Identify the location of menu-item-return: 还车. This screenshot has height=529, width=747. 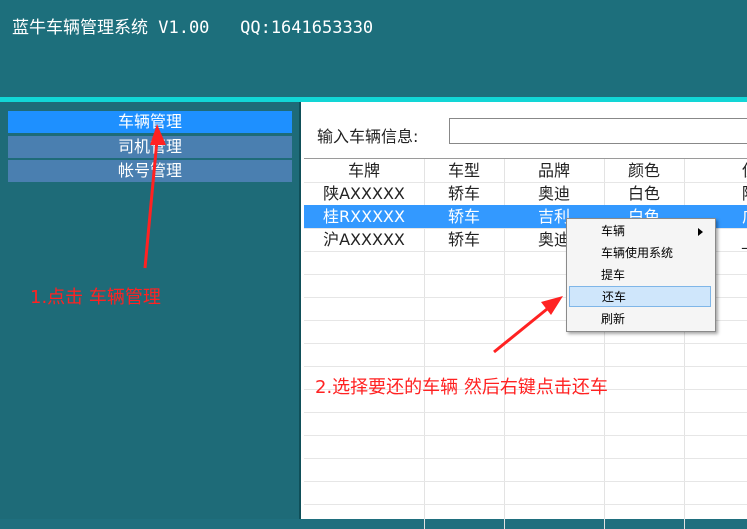
(640, 296).